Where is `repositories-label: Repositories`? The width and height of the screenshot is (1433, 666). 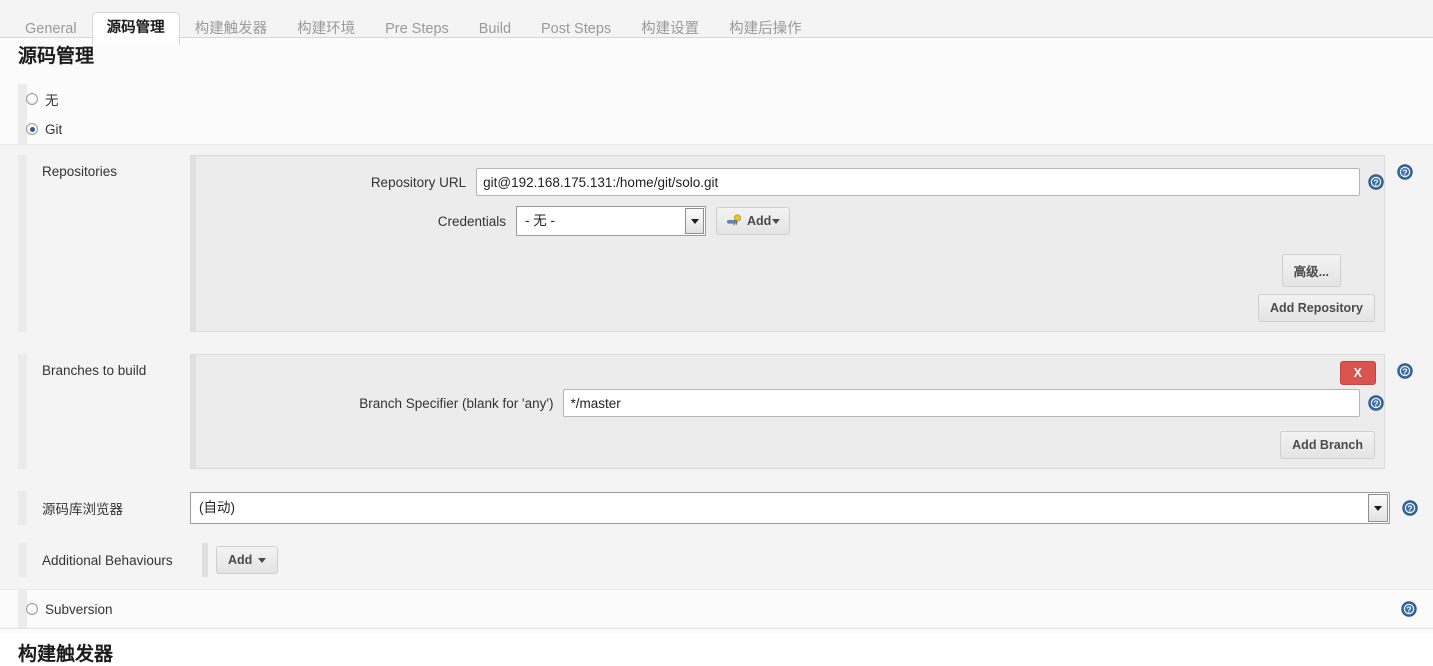
repositories-label: Repositories is located at coordinates (80, 171).